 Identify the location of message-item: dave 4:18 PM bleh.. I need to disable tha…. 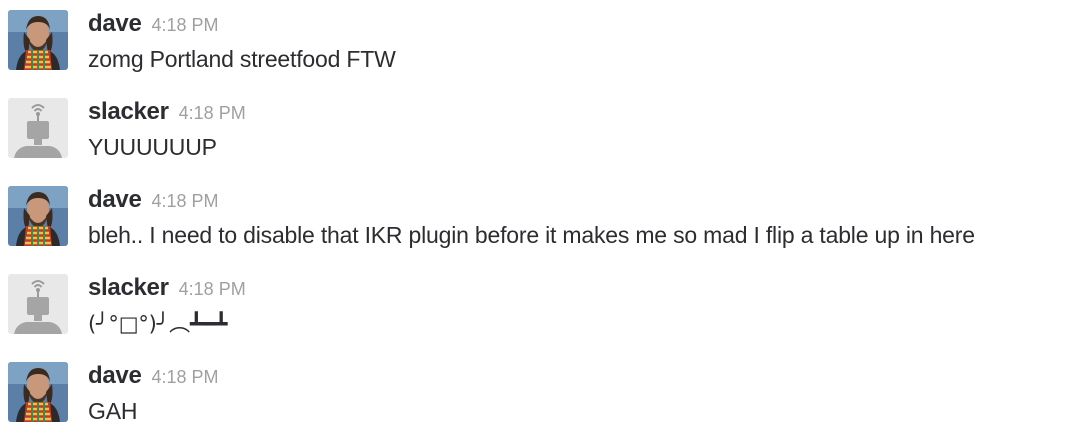
(543, 217).